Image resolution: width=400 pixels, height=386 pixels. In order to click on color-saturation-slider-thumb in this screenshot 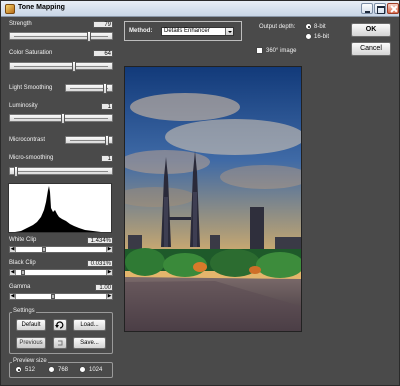, I will do `click(74, 66)`.